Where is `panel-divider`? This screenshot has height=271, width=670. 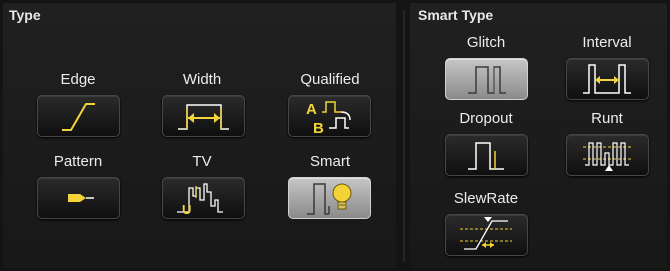 panel-divider is located at coordinates (404, 136).